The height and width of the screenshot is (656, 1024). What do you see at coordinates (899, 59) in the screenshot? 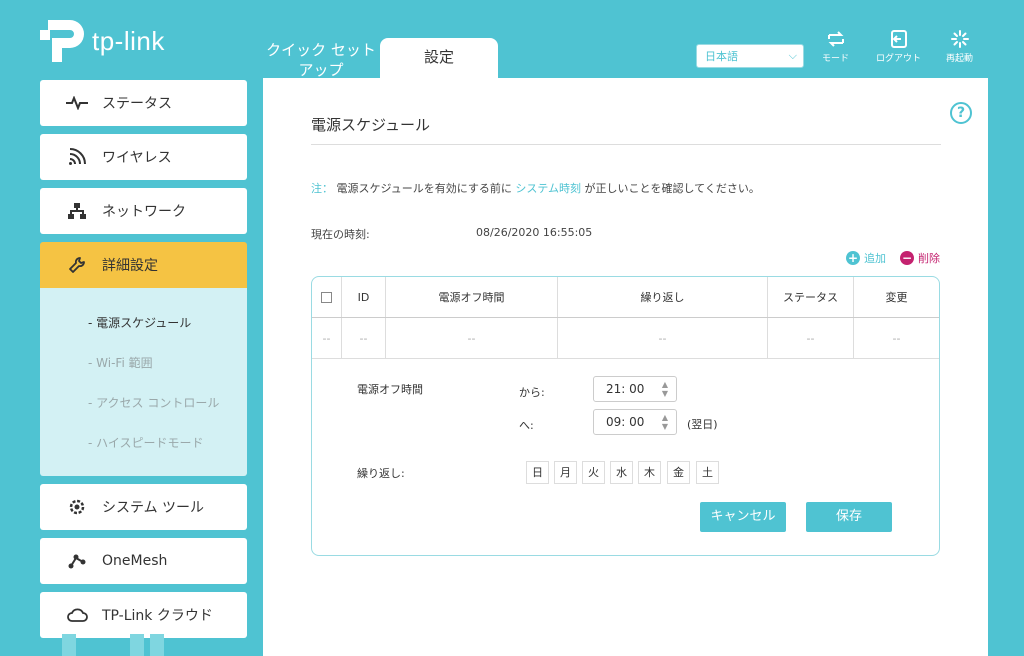
I see `logout-label: ログアウト` at bounding box center [899, 59].